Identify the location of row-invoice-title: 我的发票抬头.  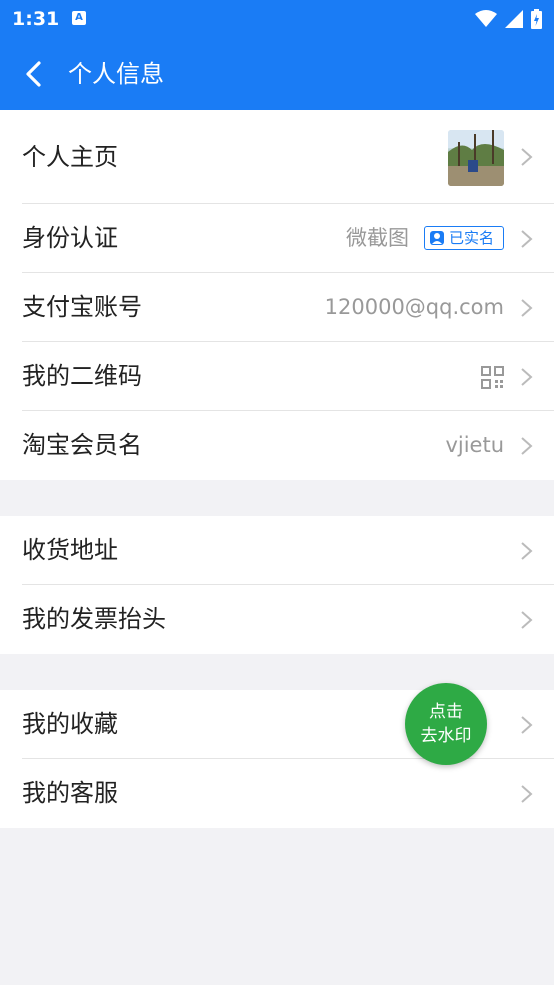
(277, 619).